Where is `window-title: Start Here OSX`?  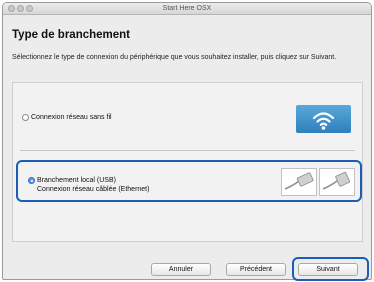 window-title: Start Here OSX is located at coordinates (187, 8).